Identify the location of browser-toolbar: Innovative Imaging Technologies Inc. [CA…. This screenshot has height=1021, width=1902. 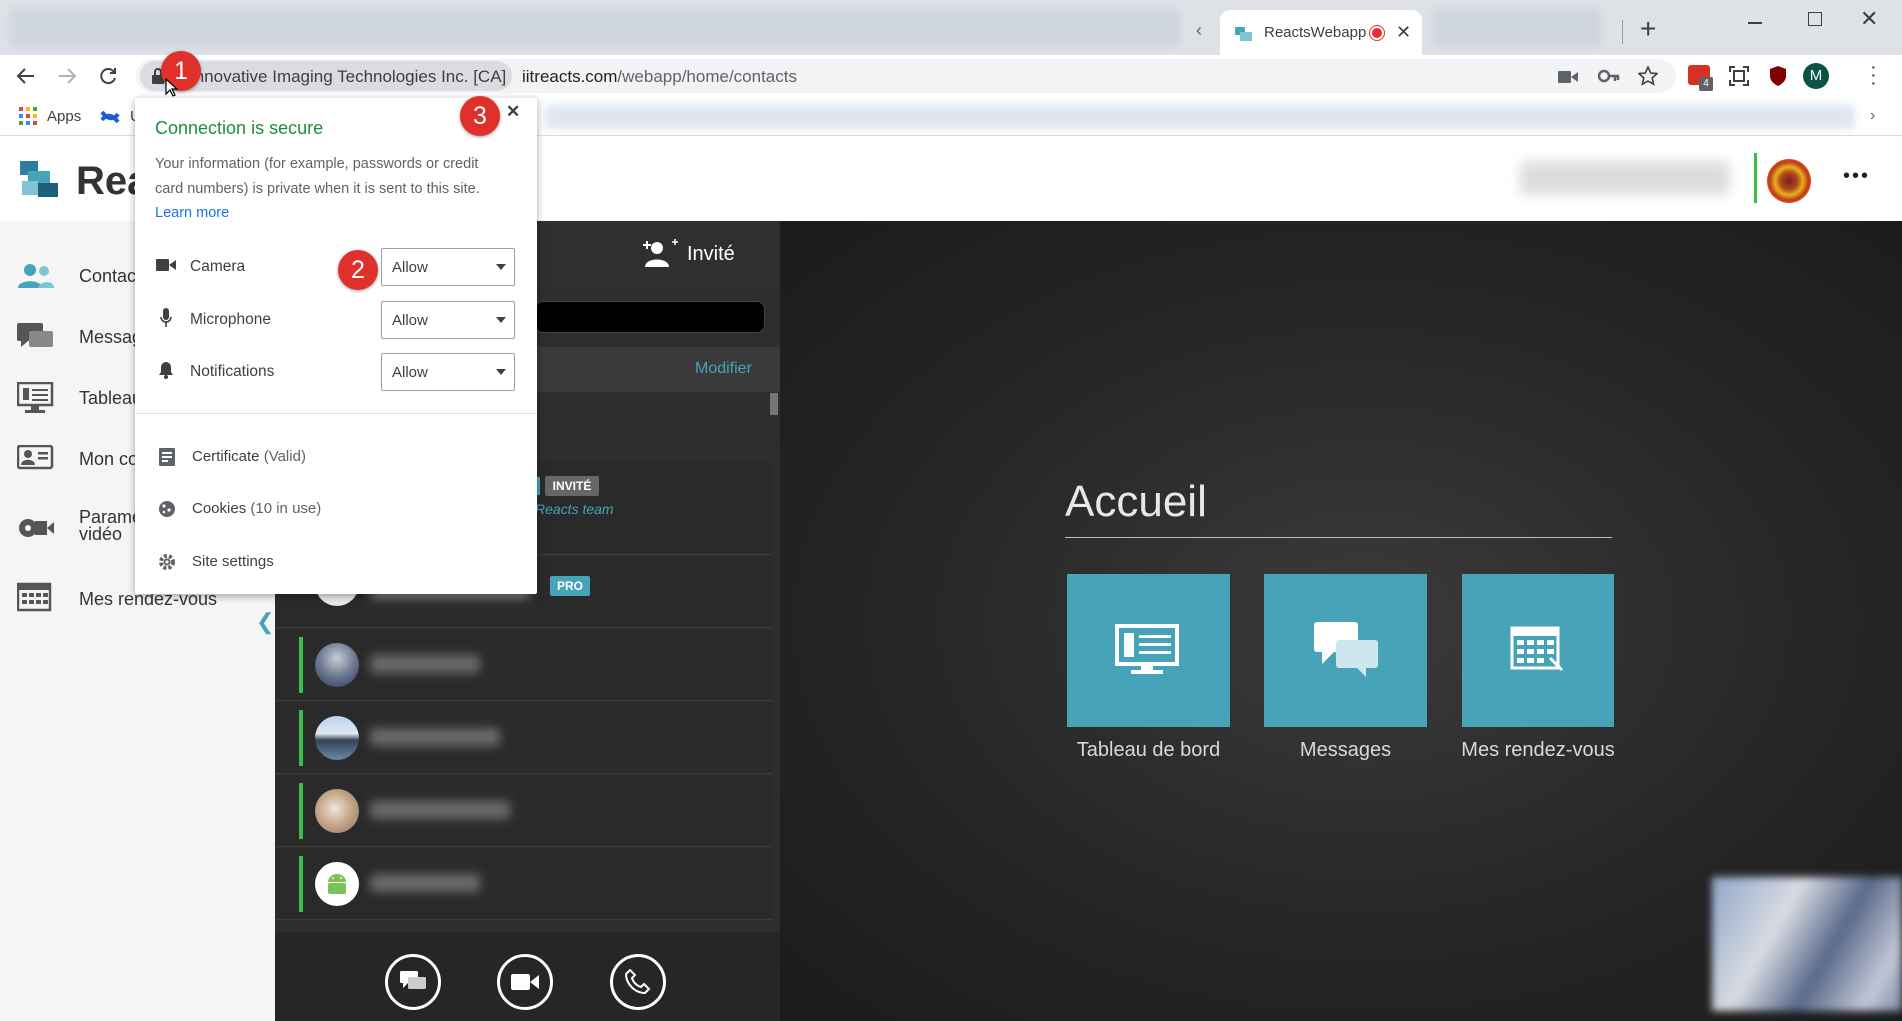
(951, 76).